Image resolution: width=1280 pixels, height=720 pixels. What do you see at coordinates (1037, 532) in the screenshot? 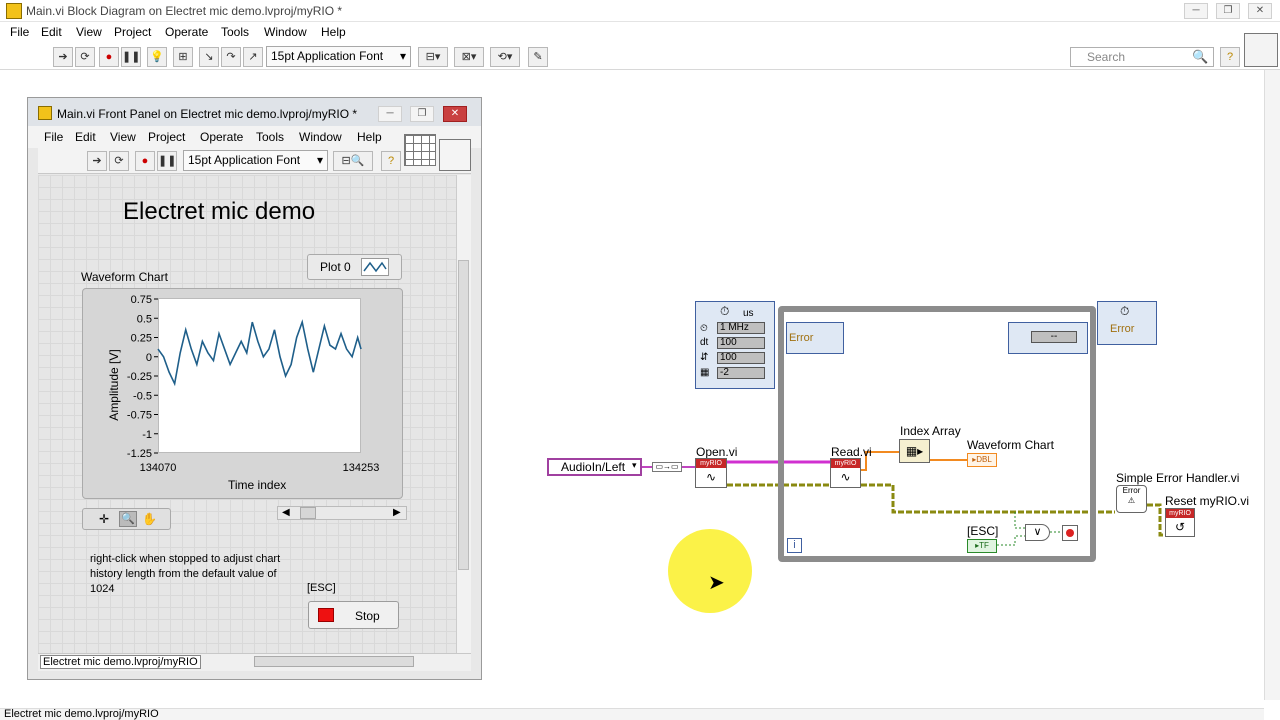
I see `or-function-icon: ∨` at bounding box center [1037, 532].